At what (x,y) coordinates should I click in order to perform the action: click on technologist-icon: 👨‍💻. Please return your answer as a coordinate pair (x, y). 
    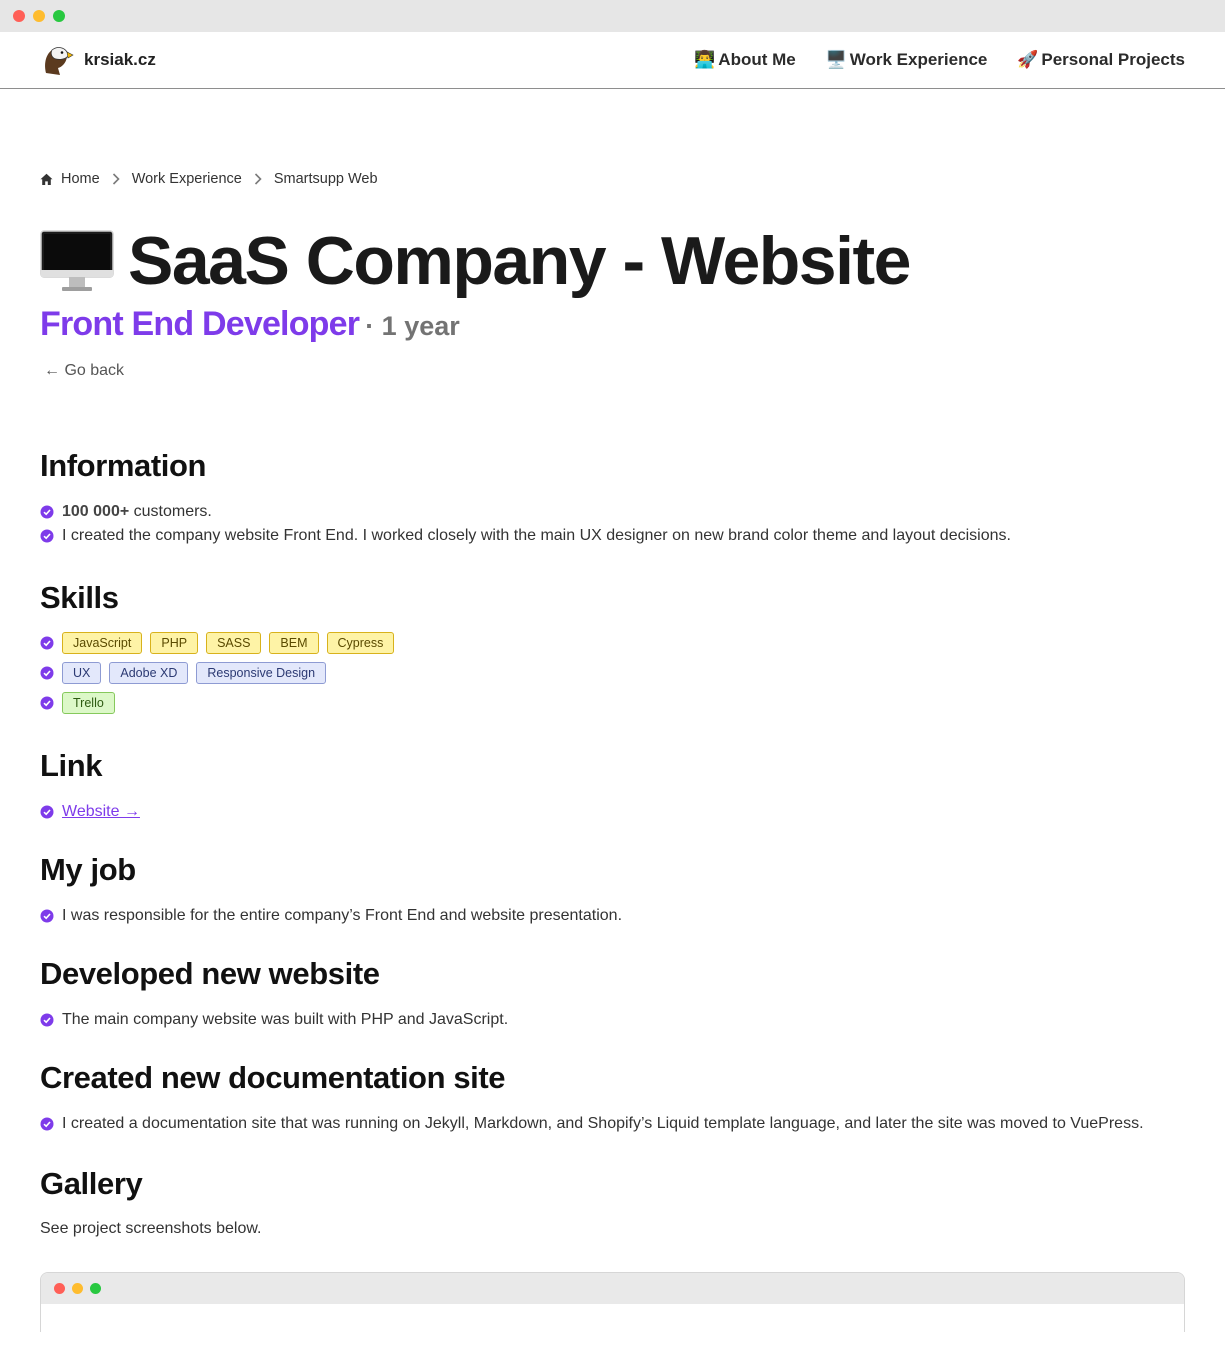
    Looking at the image, I should click on (705, 60).